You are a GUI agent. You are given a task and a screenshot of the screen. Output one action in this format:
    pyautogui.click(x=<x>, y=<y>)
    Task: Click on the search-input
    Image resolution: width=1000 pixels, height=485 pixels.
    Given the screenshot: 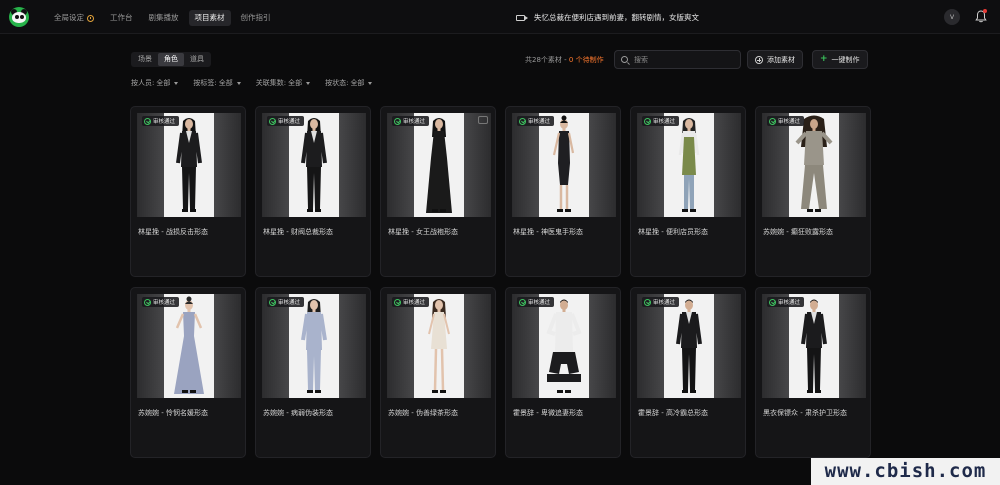 What is the action you would take?
    pyautogui.click(x=684, y=59)
    